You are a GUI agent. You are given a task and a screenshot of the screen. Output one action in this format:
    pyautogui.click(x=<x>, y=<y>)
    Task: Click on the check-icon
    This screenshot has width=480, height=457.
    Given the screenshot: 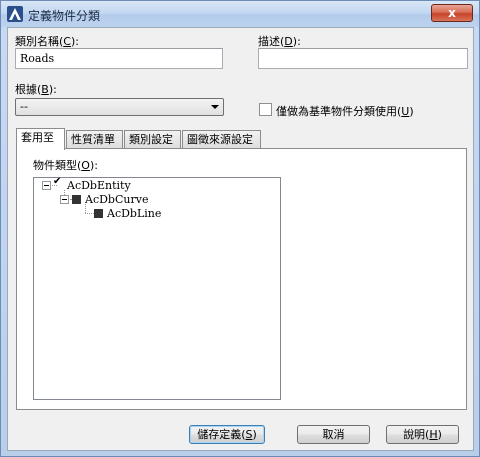 What is the action you would take?
    pyautogui.click(x=58, y=183)
    